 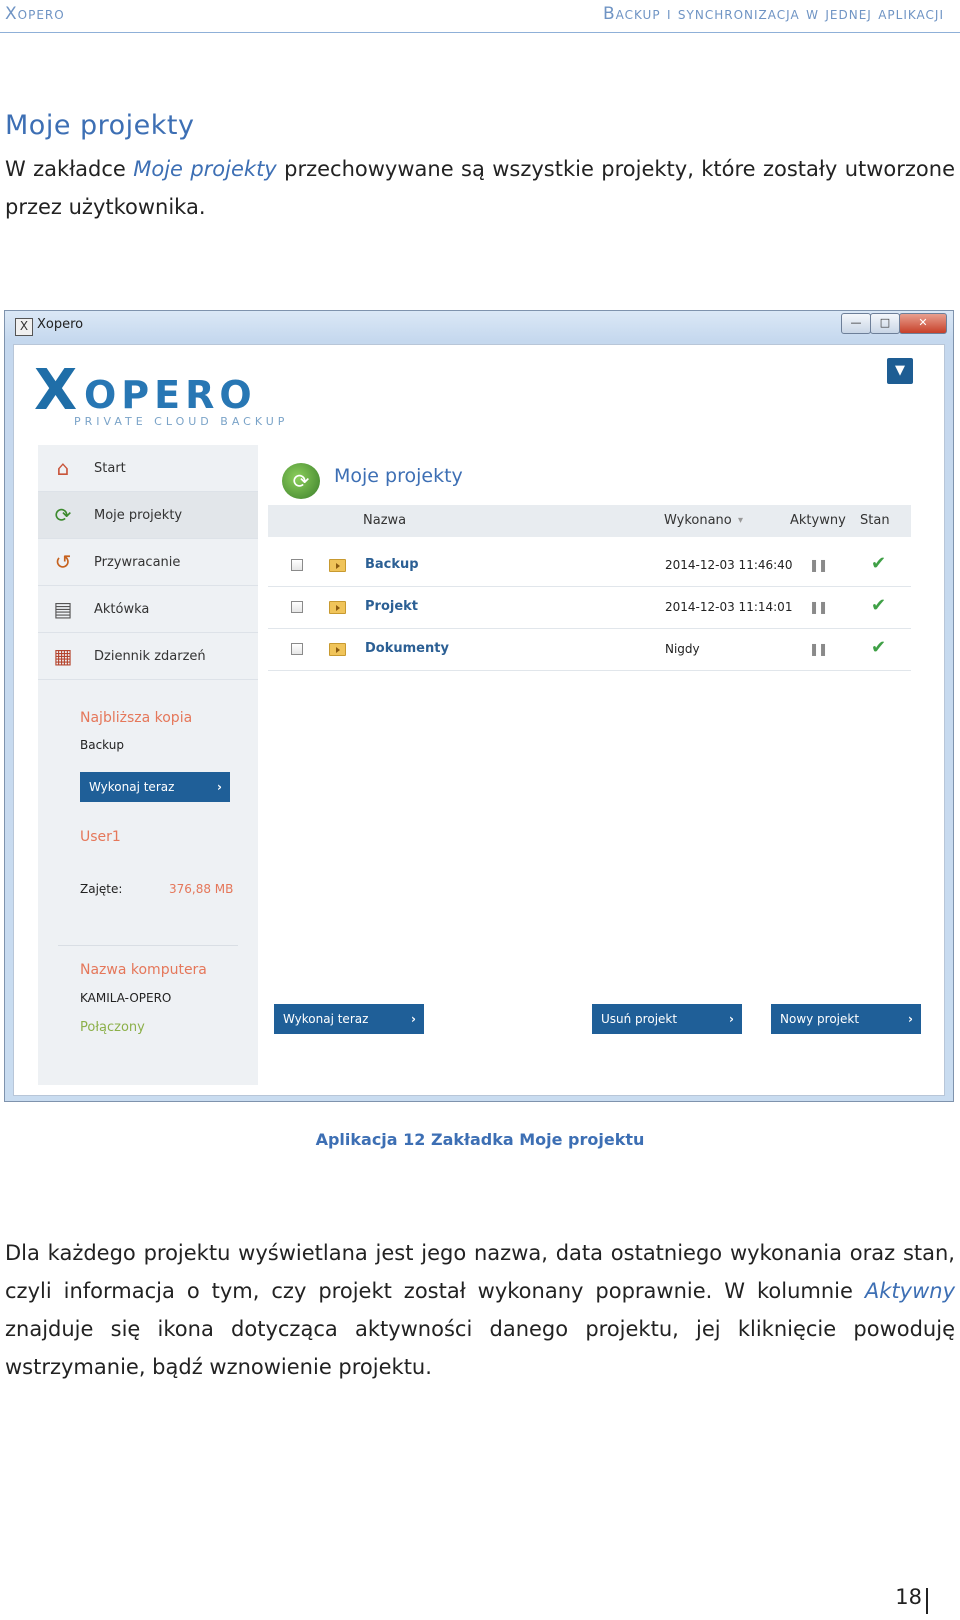 I want to click on sort-icon: ▾, so click(x=740, y=520).